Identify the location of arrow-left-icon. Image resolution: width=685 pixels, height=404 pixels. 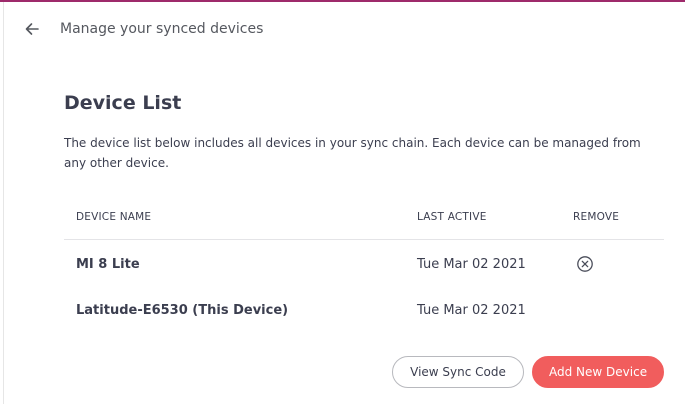
(32, 29).